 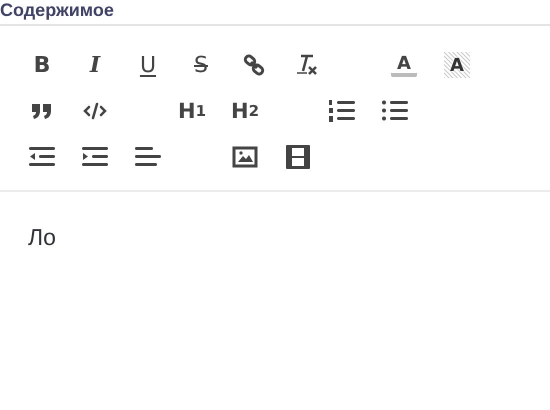 What do you see at coordinates (307, 65) in the screenshot?
I see `clear-format-icon` at bounding box center [307, 65].